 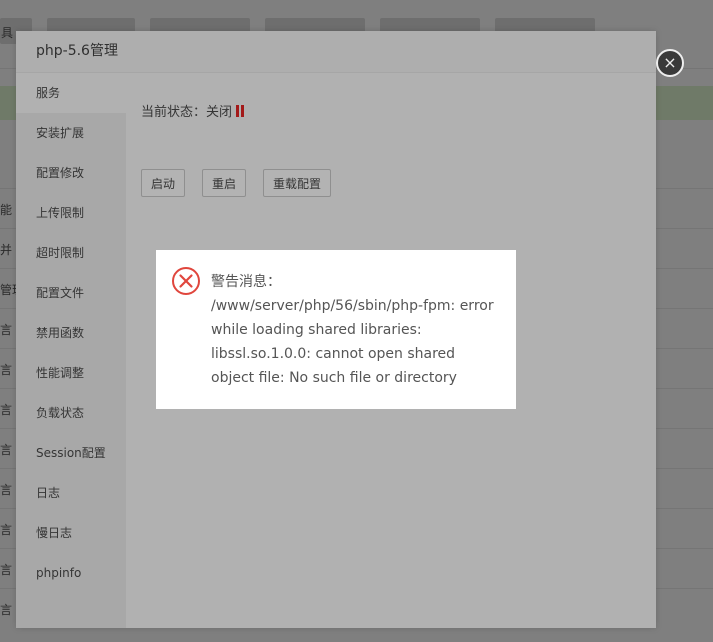 I want to click on error-circle-icon, so click(x=186, y=281).